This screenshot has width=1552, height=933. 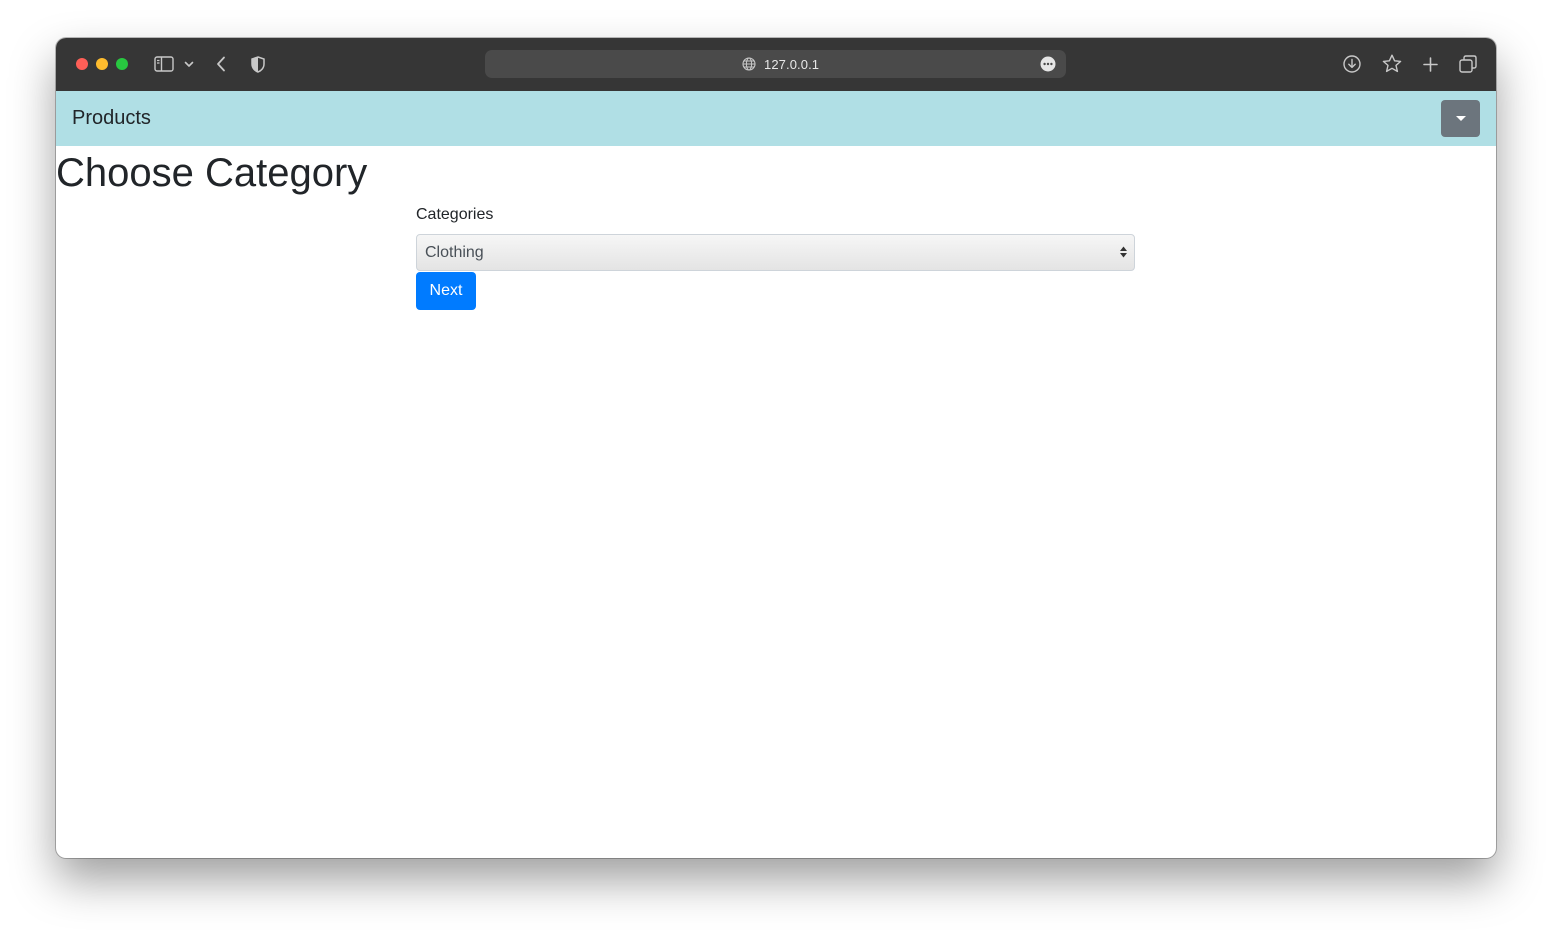 I want to click on back-arrow-icon, so click(x=221, y=64).